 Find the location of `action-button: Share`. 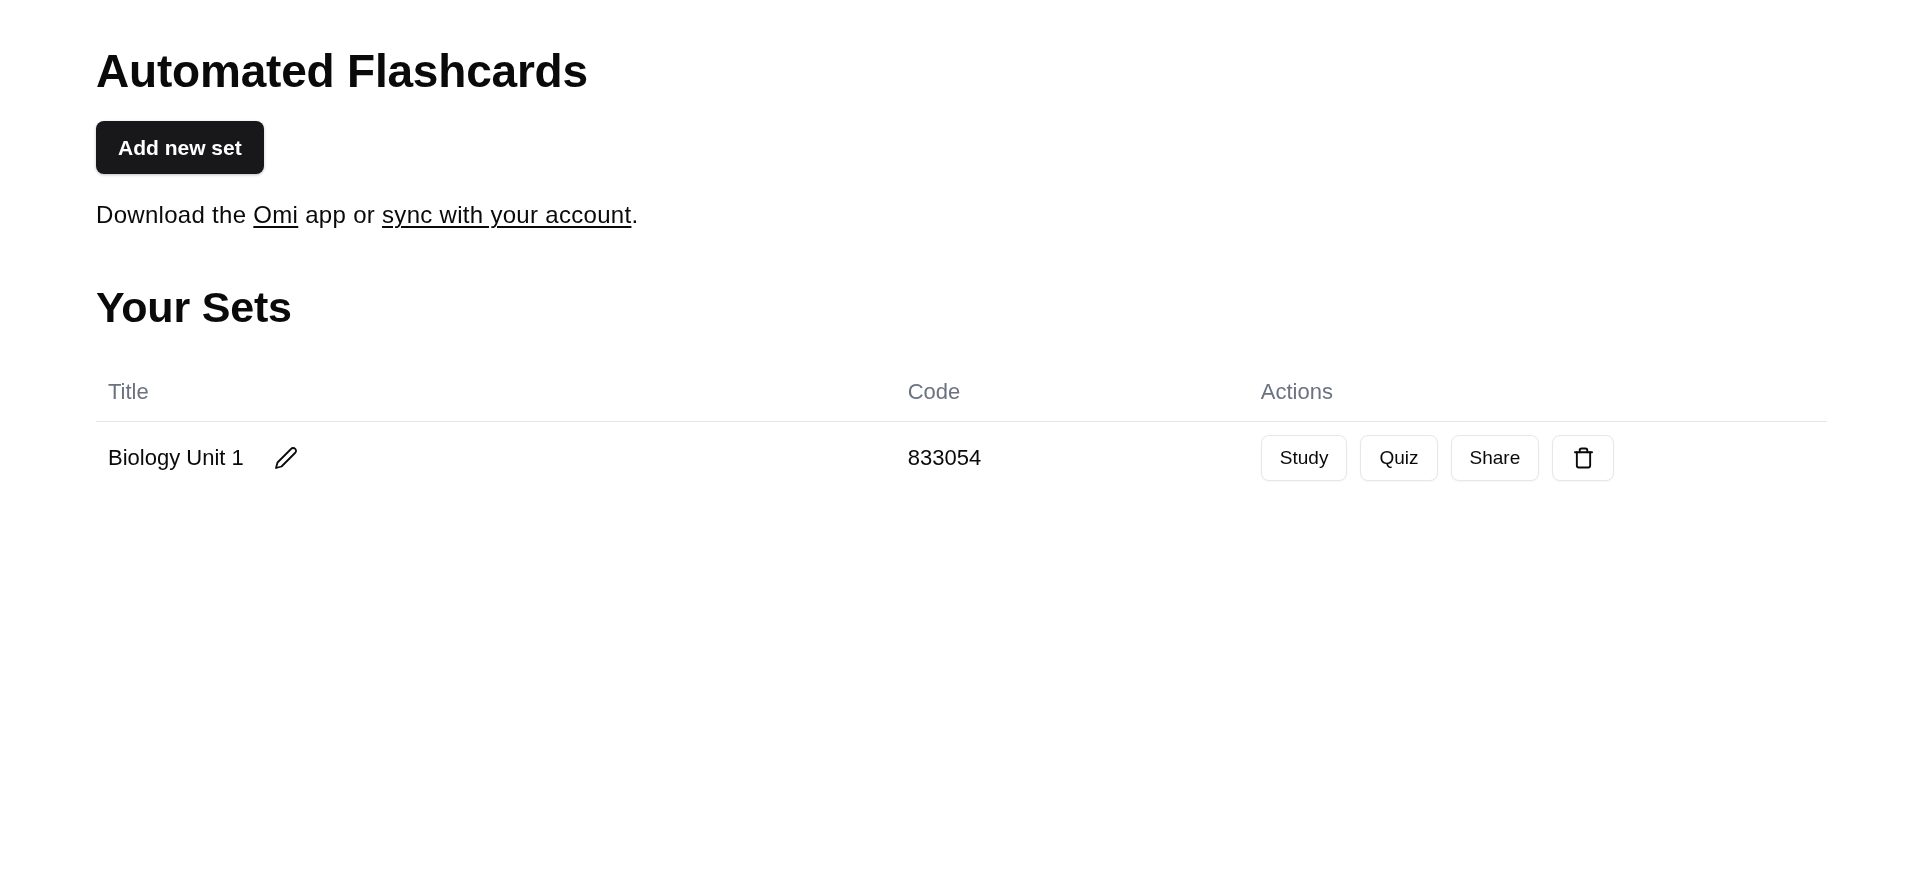

action-button: Share is located at coordinates (1495, 457).